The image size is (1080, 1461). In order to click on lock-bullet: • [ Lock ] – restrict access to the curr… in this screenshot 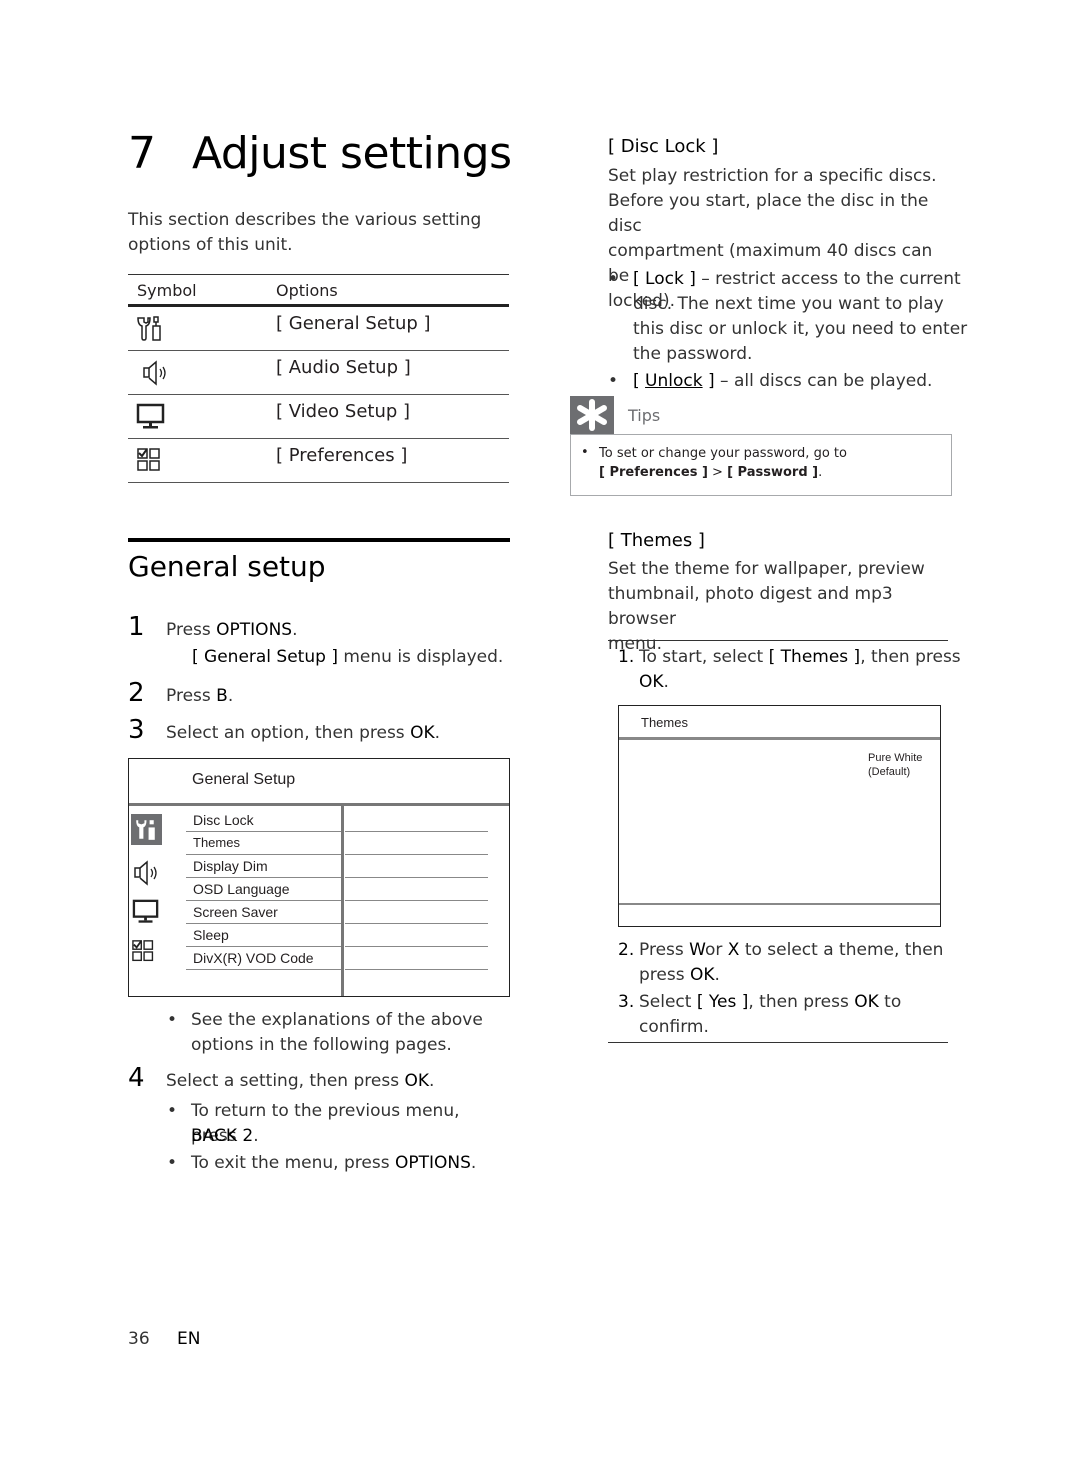, I will do `click(787, 317)`.